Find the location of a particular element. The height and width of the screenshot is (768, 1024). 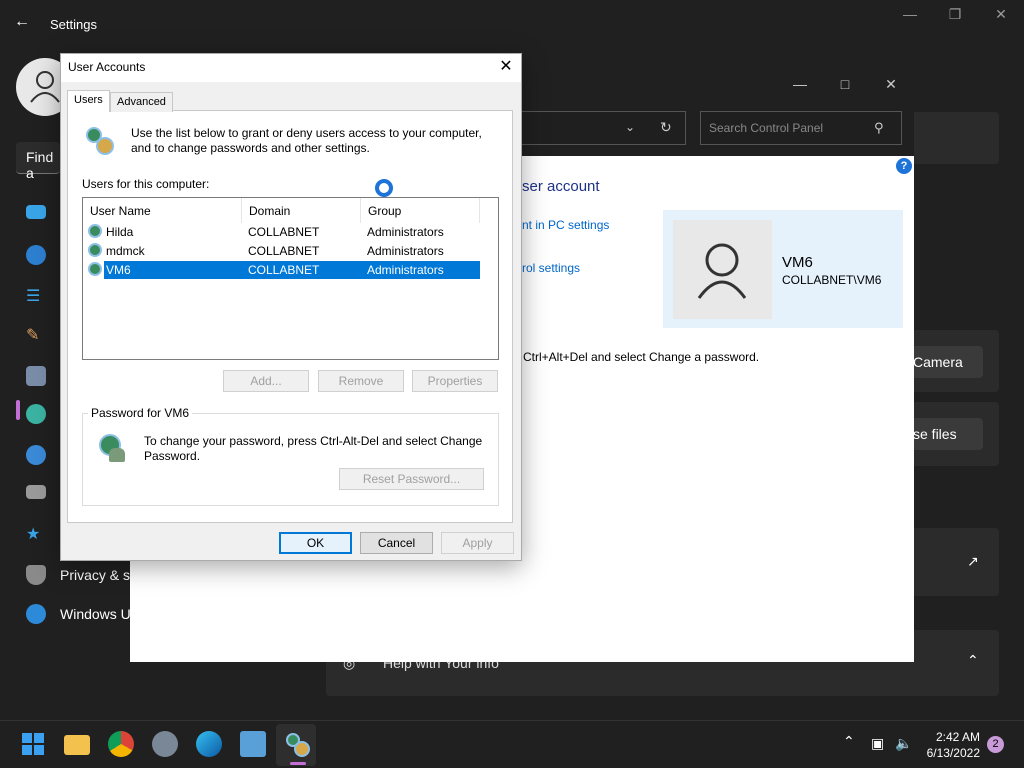

external-link-icon: ↗ is located at coordinates (973, 561).